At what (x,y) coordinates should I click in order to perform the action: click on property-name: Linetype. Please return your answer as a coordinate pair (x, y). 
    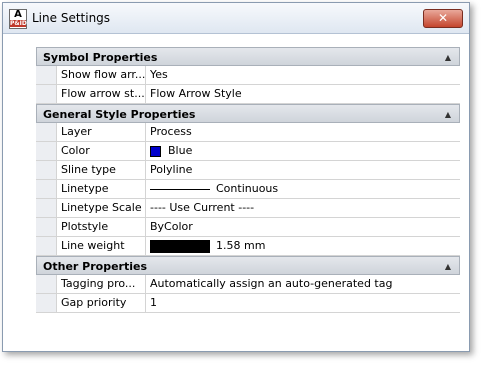
    Looking at the image, I should click on (101, 189).